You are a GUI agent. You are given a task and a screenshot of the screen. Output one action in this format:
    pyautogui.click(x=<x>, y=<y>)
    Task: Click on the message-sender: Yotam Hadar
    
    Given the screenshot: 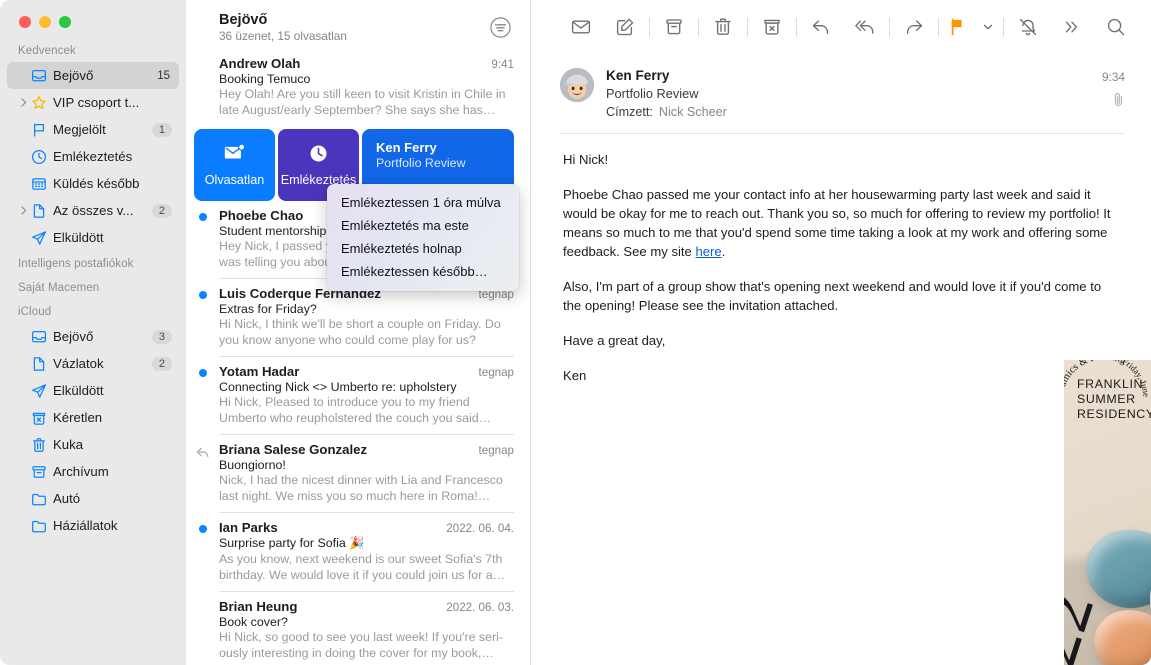 What is the action you would take?
    pyautogui.click(x=259, y=371)
    